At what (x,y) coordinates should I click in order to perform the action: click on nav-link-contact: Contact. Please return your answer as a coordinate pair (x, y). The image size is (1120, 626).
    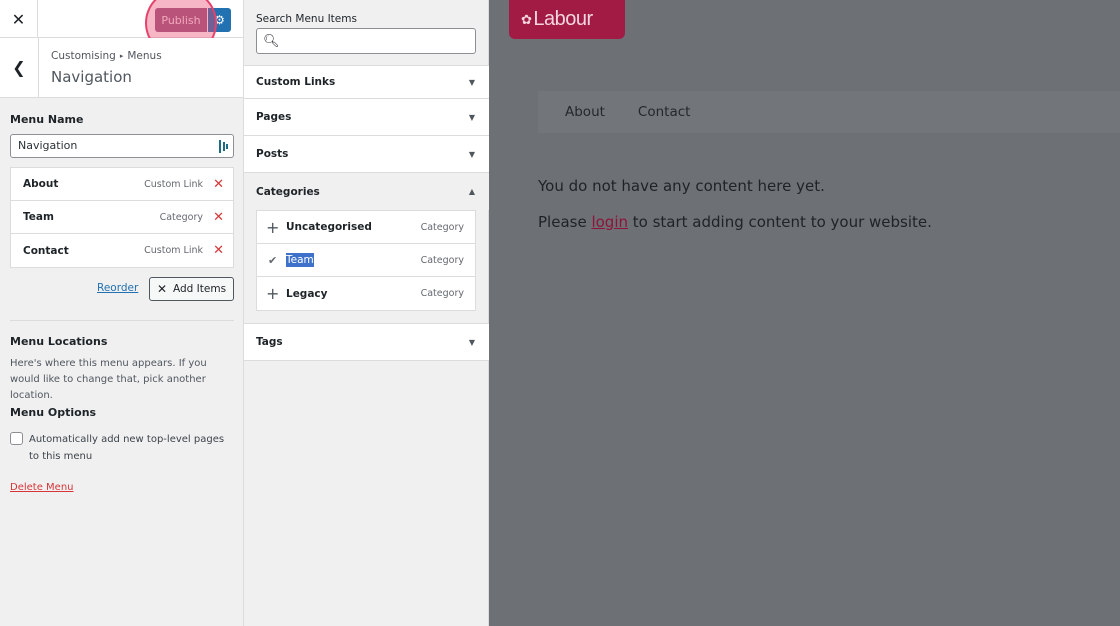
    Looking at the image, I should click on (664, 112).